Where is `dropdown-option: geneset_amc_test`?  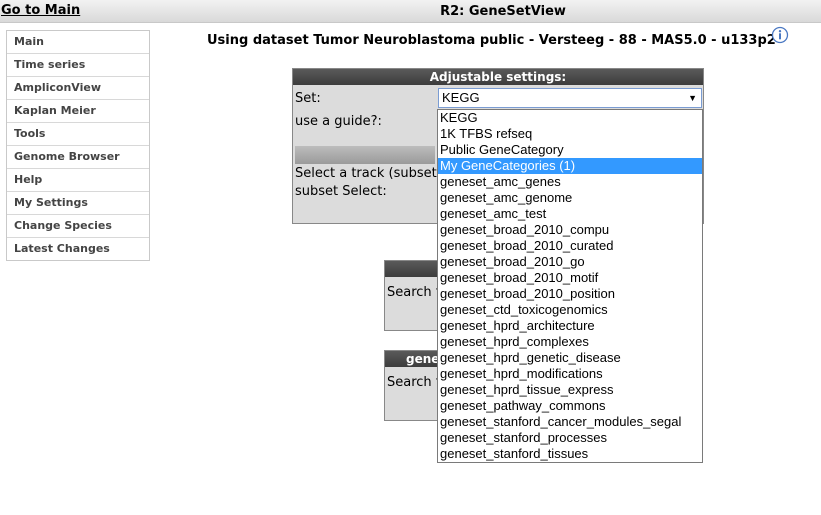 dropdown-option: geneset_amc_test is located at coordinates (570, 214).